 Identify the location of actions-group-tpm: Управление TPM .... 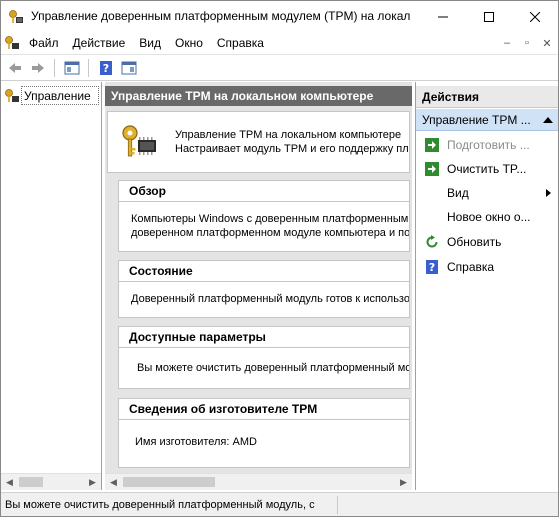
(487, 120).